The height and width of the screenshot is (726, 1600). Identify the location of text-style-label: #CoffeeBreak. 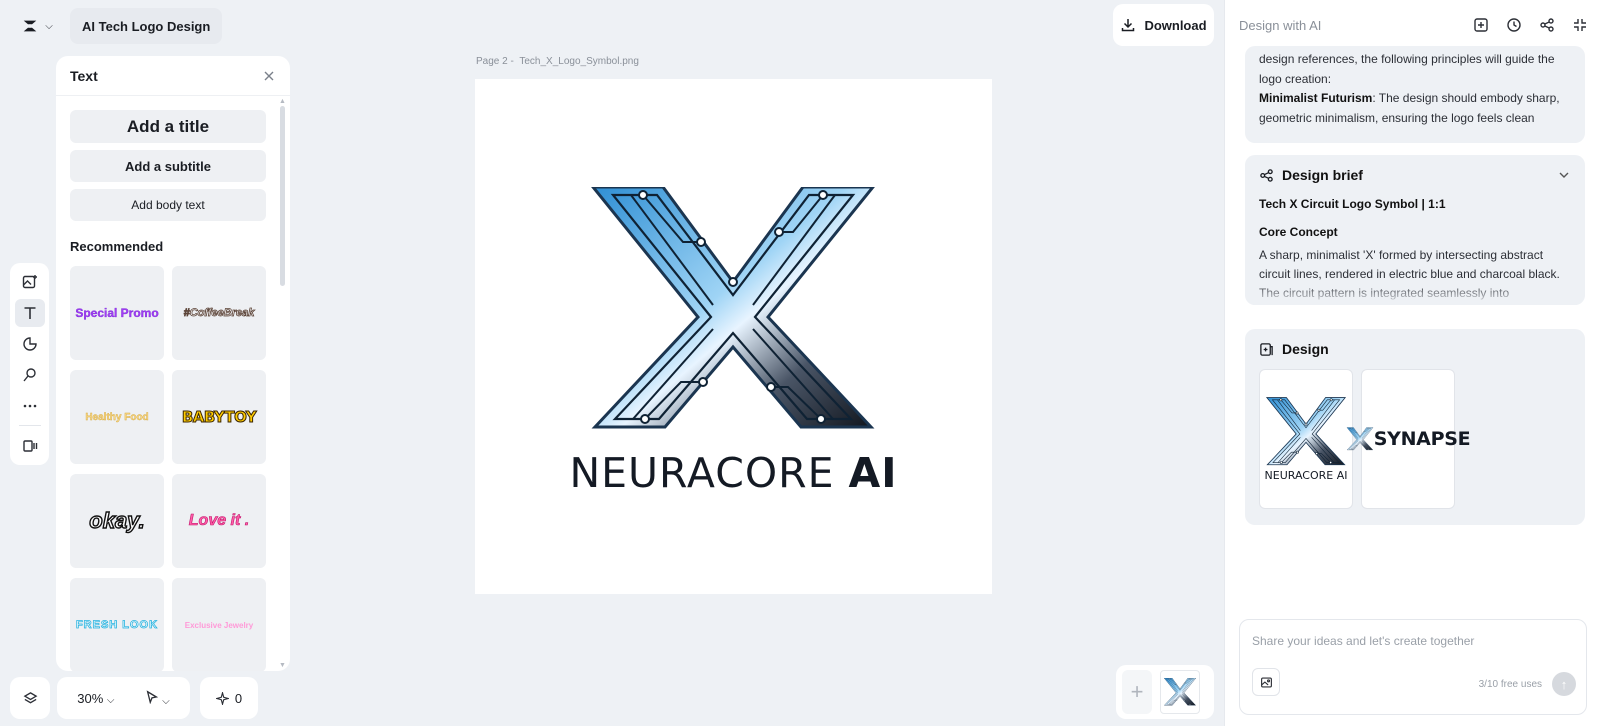
(219, 313).